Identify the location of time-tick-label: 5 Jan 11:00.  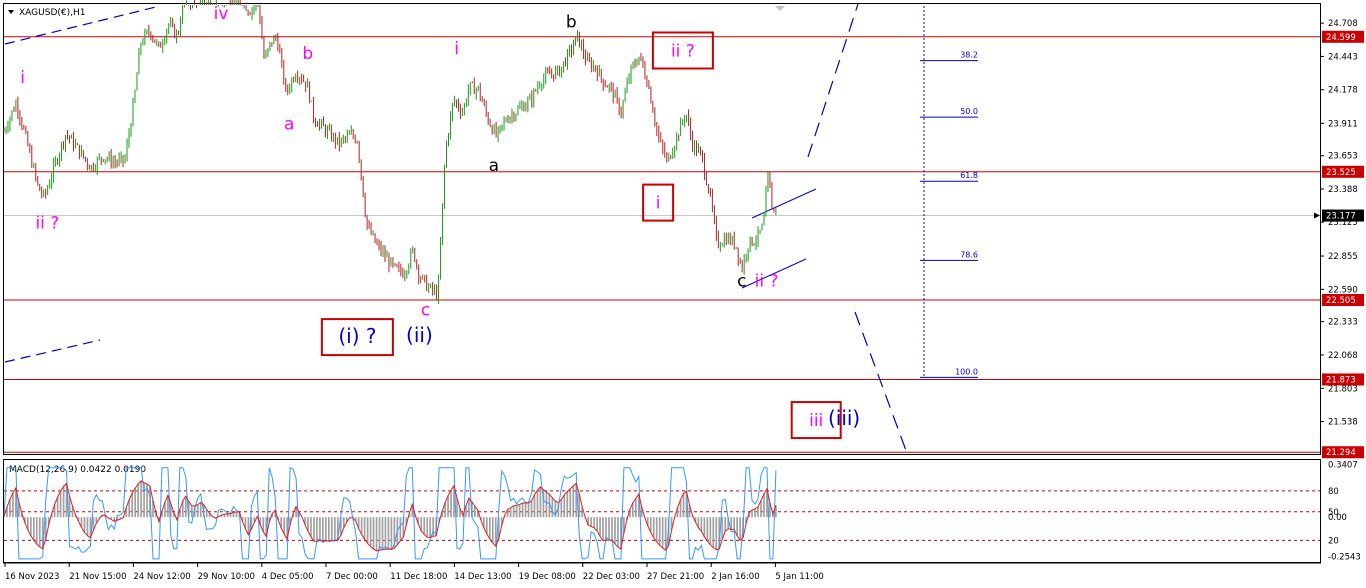
(799, 577).